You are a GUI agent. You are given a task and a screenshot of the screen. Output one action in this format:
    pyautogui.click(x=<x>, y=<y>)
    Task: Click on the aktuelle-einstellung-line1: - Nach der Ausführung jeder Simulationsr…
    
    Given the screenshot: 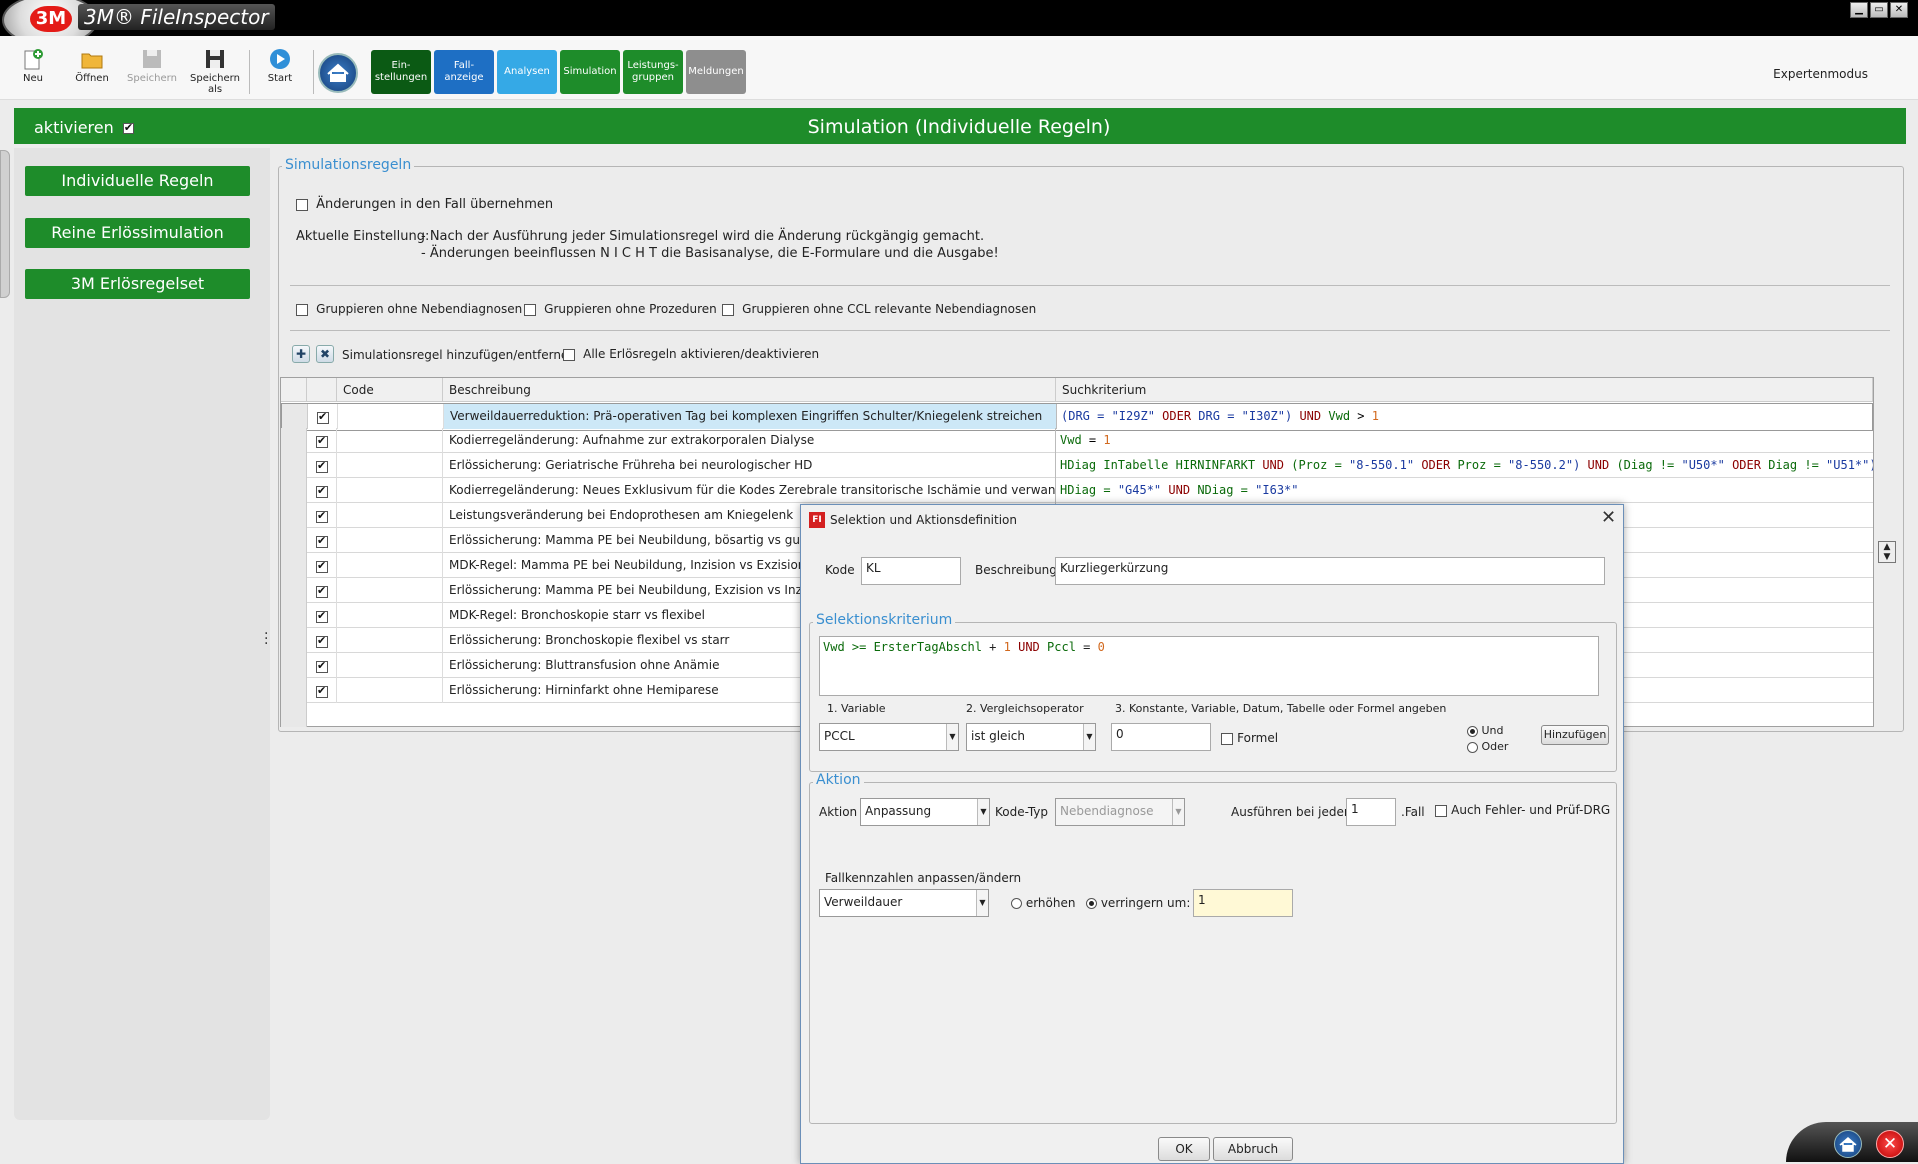 What is the action you would take?
    pyautogui.click(x=703, y=236)
    